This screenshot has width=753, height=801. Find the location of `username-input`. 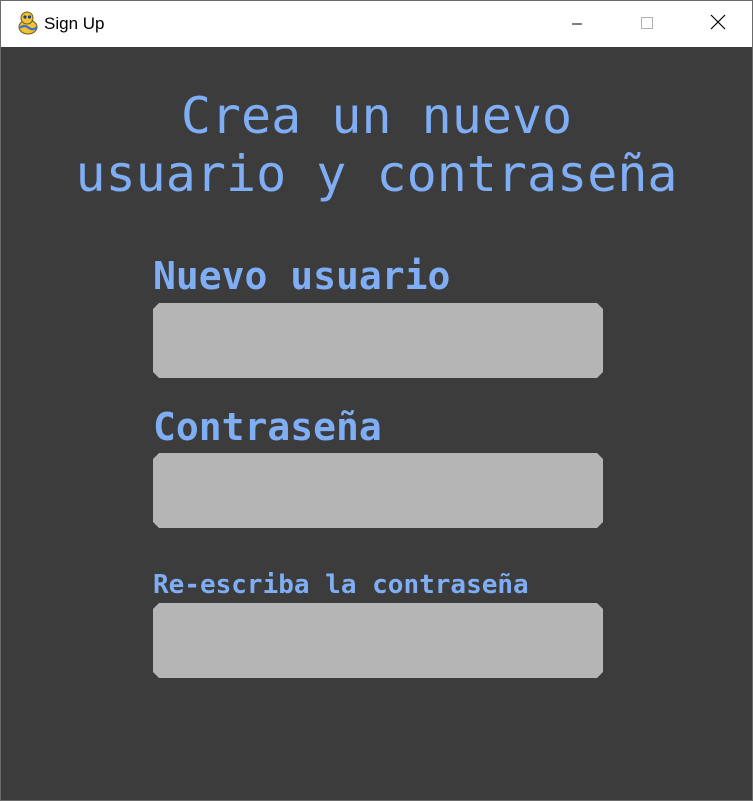

username-input is located at coordinates (378, 340).